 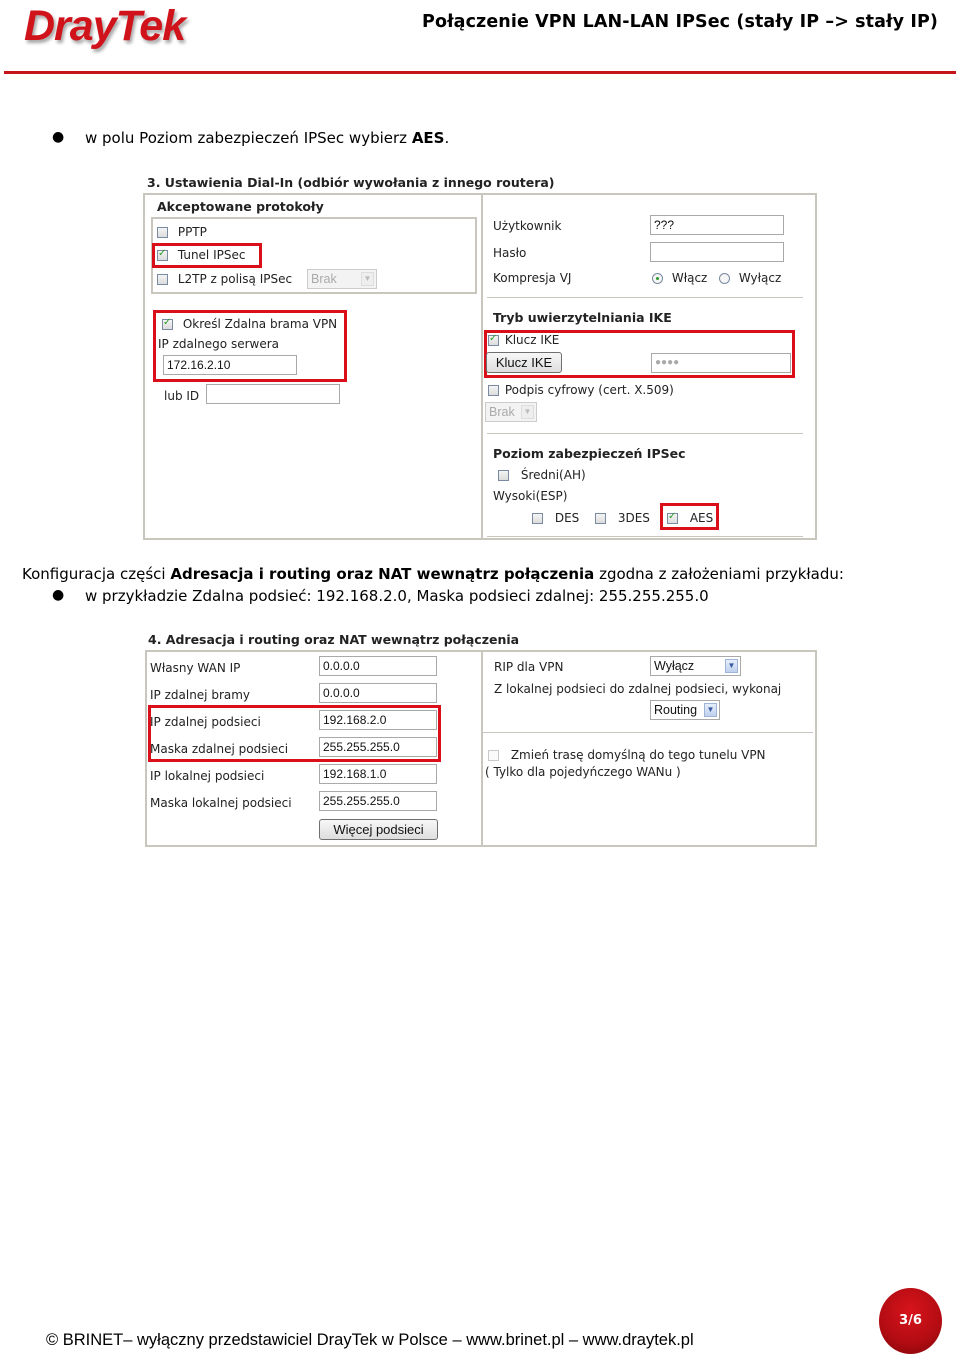 What do you see at coordinates (701, 518) in the screenshot?
I see `aes-label: AES` at bounding box center [701, 518].